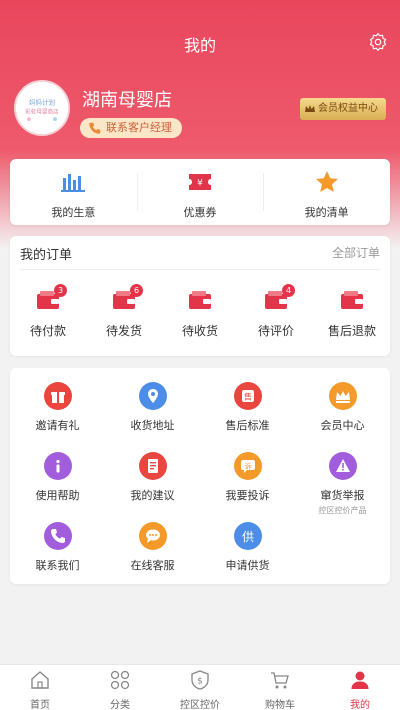 This screenshot has height=710, width=400. I want to click on coupon-icon: ¥, so click(200, 182).